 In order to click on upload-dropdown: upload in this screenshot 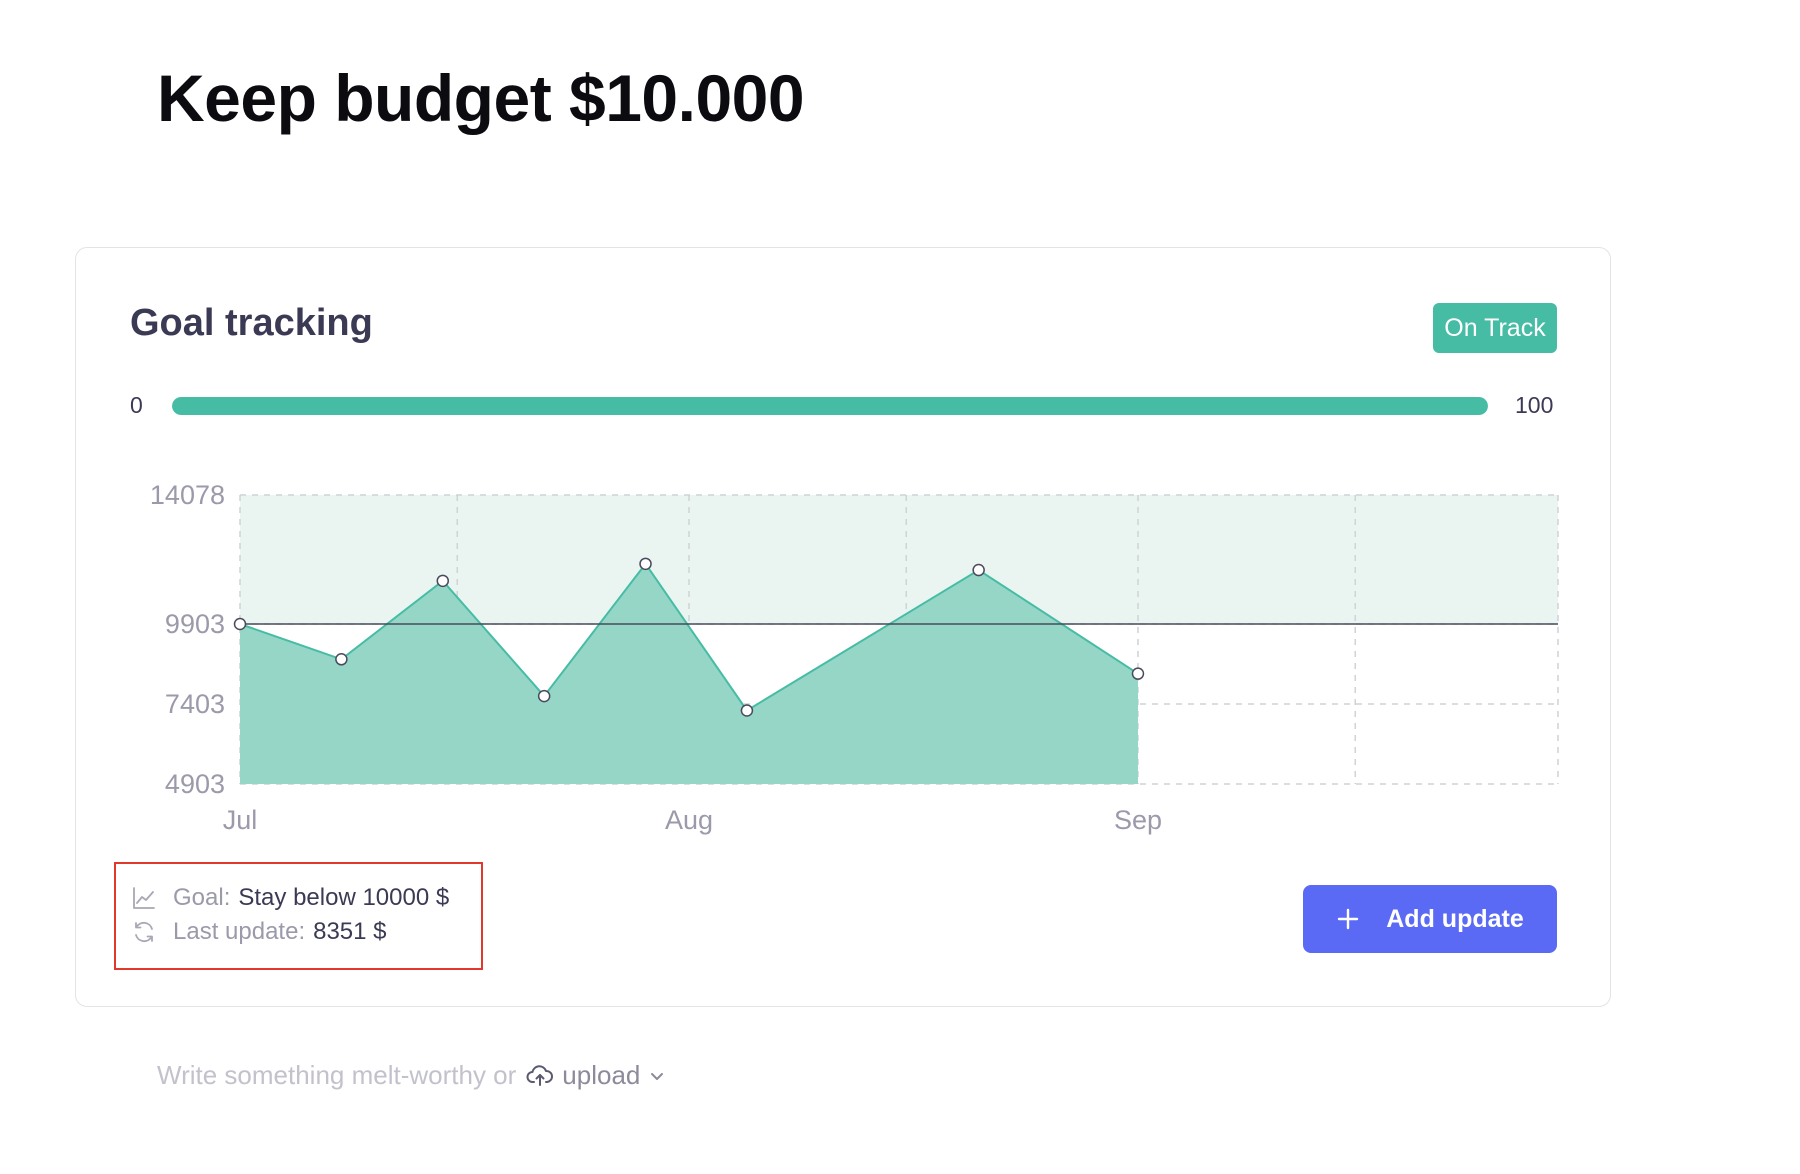, I will do `click(596, 1075)`.